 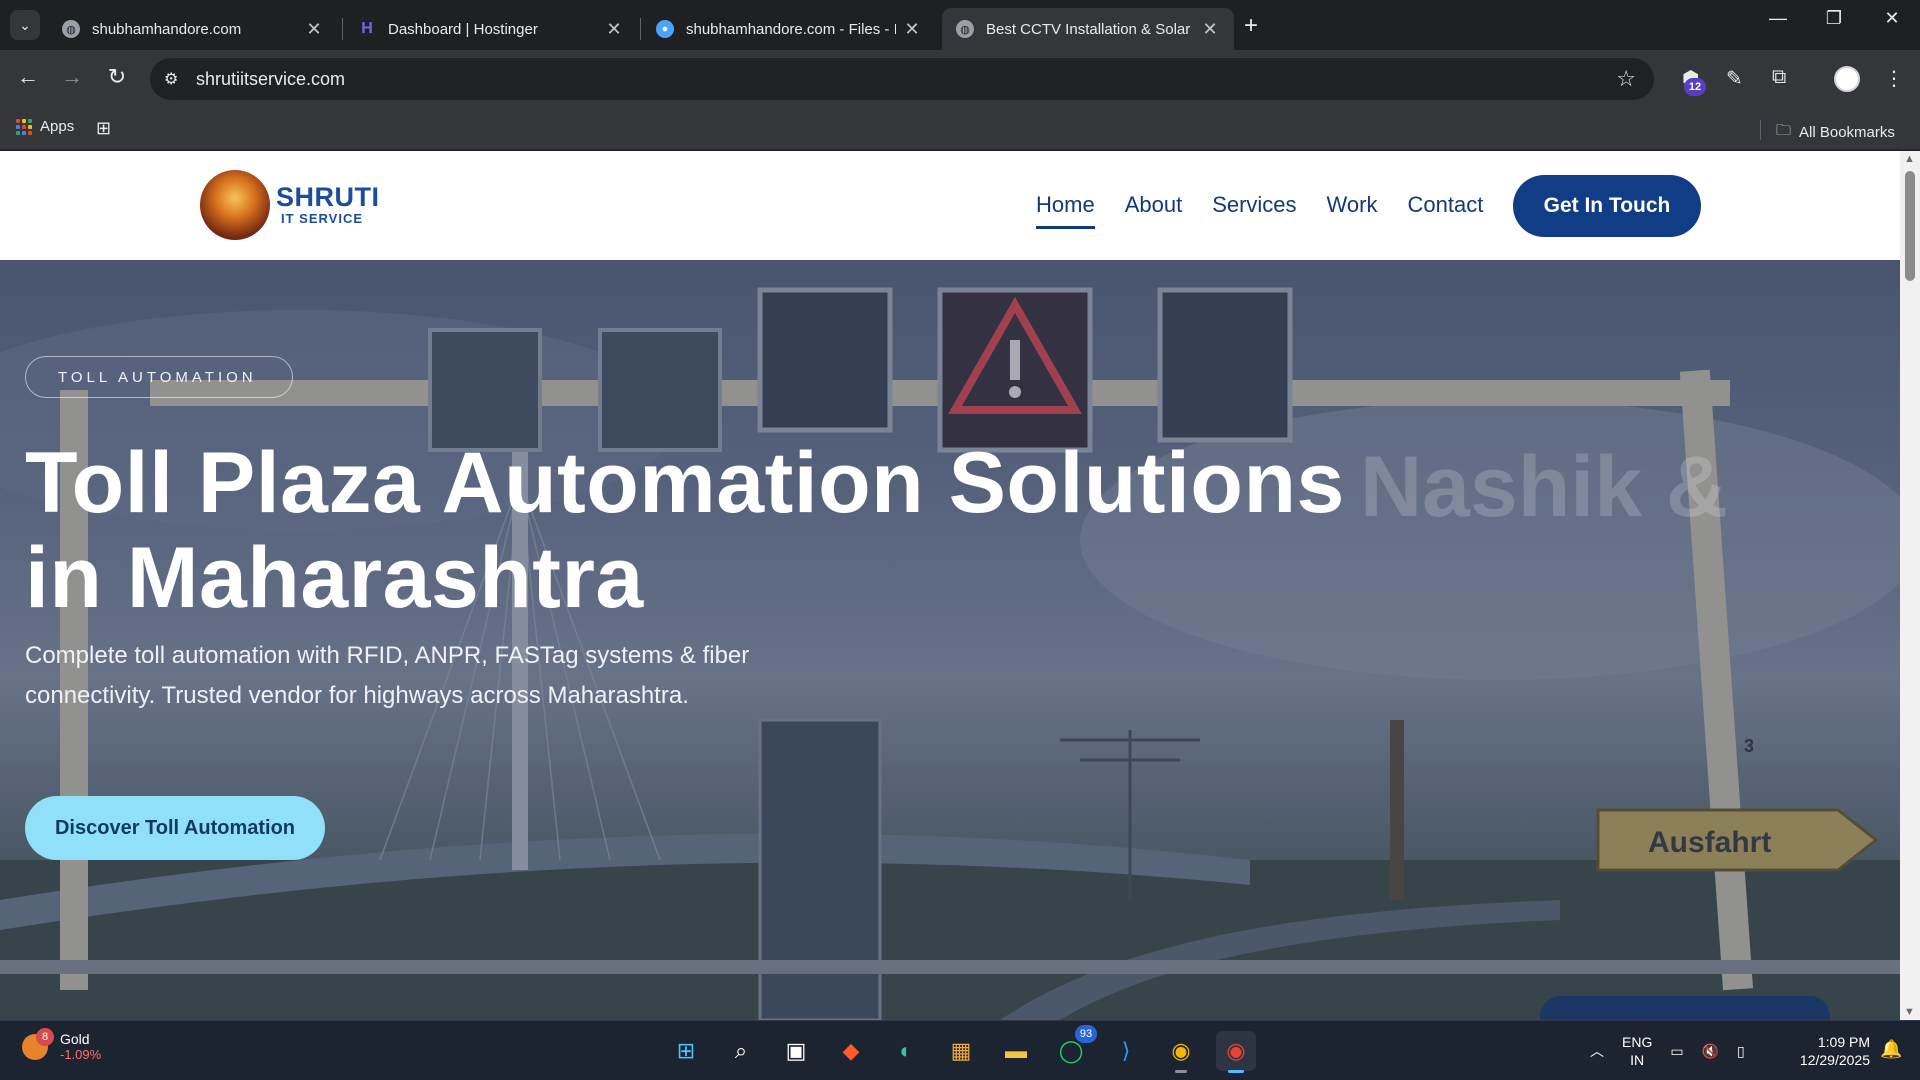 I want to click on scroll-down-icon: ▼, so click(x=1909, y=1012).